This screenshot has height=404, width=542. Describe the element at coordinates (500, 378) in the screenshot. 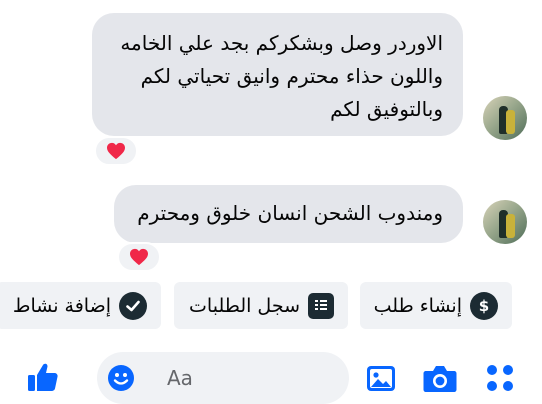

I see `more-apps-icon` at that location.